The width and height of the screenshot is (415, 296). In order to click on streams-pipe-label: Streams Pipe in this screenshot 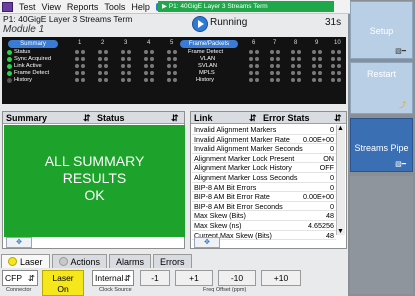, I will do `click(381, 148)`.